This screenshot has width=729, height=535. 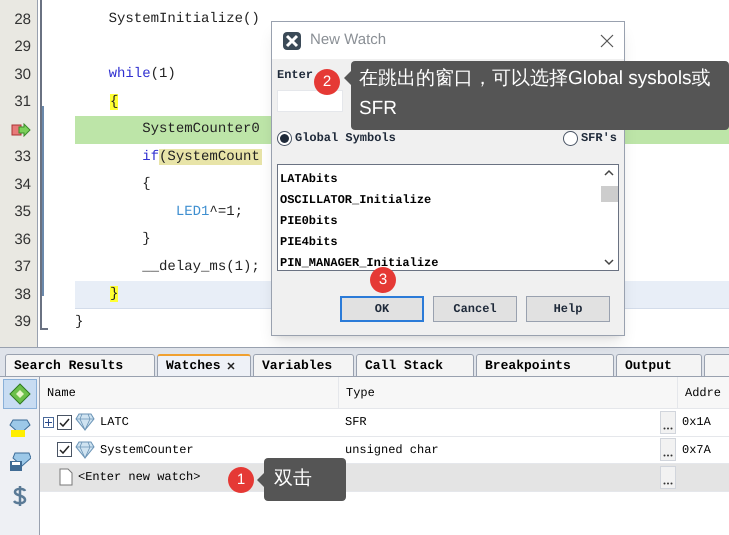 What do you see at coordinates (147, 449) in the screenshot?
I see `table-cell: SystemCounter` at bounding box center [147, 449].